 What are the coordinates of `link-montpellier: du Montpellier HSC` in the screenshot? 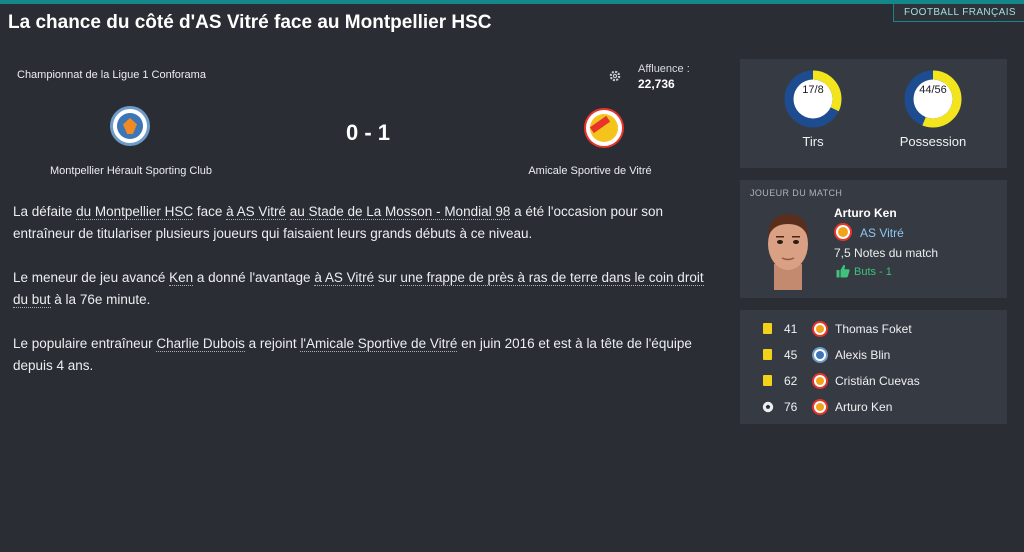 It's located at (135, 212).